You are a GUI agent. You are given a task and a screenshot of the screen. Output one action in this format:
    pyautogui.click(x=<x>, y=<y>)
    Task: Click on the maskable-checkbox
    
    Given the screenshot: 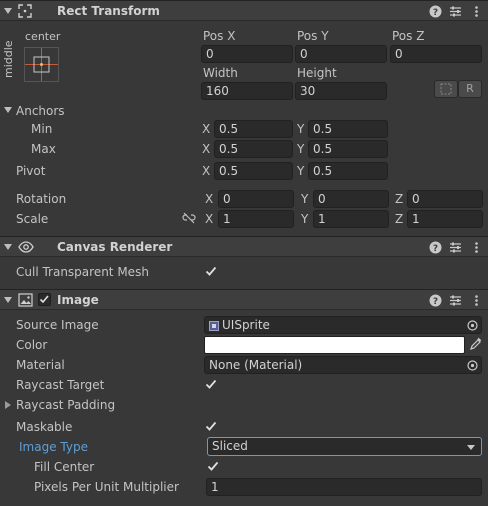 What is the action you would take?
    pyautogui.click(x=211, y=426)
    